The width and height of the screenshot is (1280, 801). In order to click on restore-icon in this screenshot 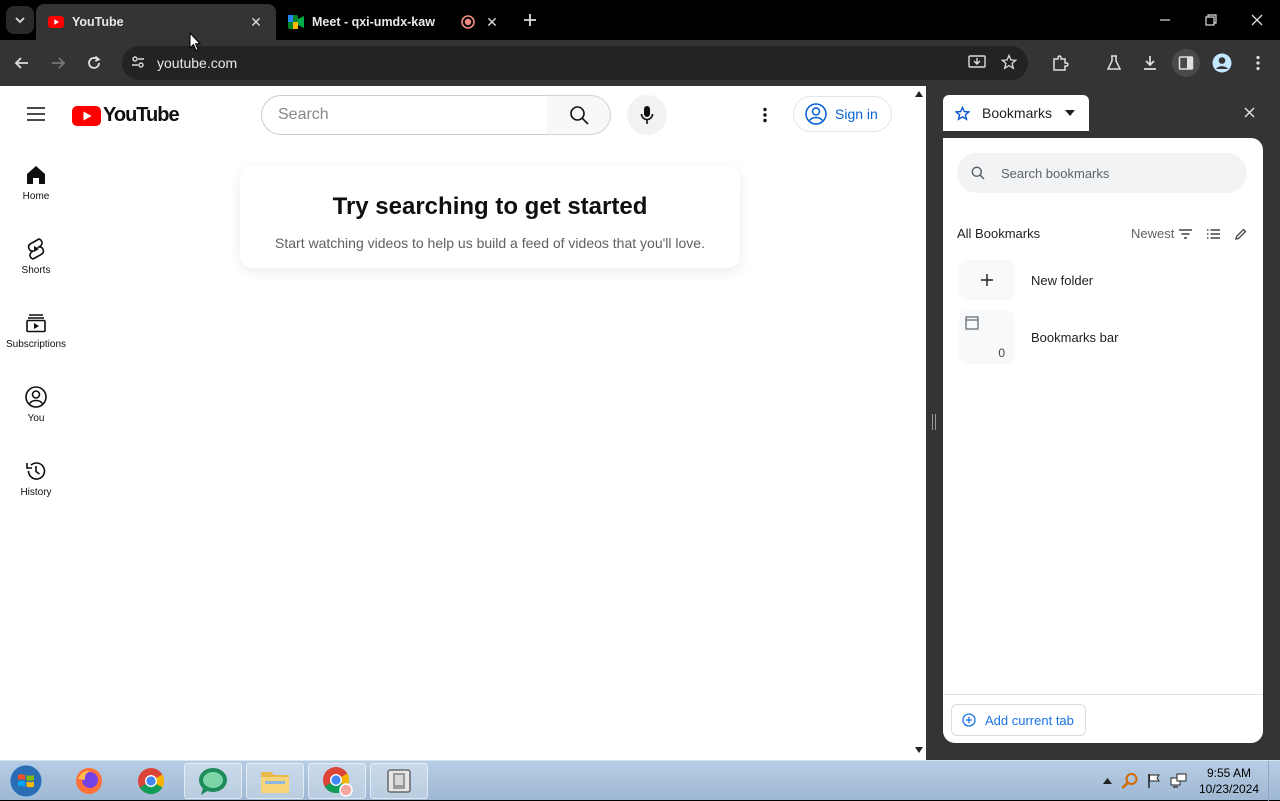, I will do `click(1211, 20)`.